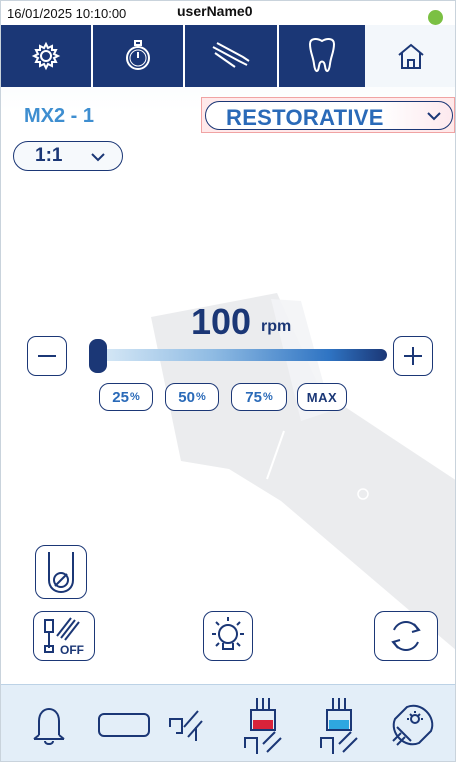 The width and height of the screenshot is (456, 762). What do you see at coordinates (339, 725) in the screenshot?
I see `spray-blue-icon` at bounding box center [339, 725].